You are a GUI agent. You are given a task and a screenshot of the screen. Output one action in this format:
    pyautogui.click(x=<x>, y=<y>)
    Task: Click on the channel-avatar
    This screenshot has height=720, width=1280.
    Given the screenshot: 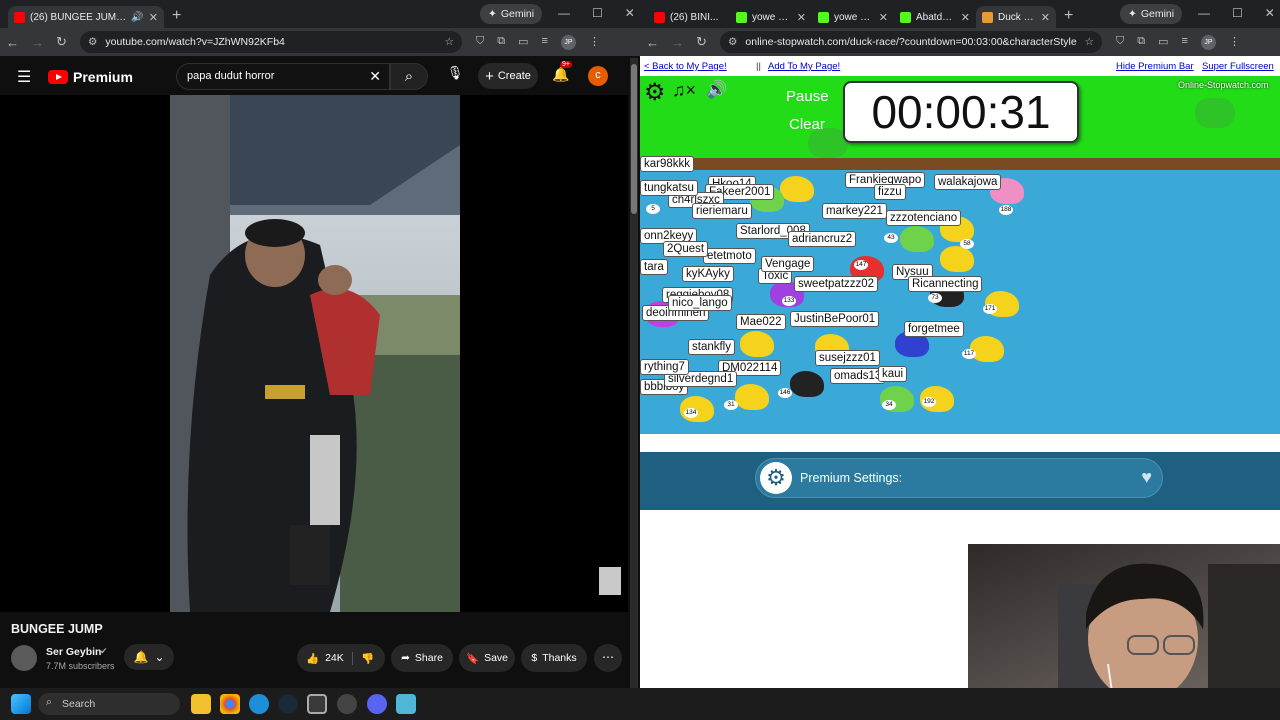 What is the action you would take?
    pyautogui.click(x=24, y=658)
    